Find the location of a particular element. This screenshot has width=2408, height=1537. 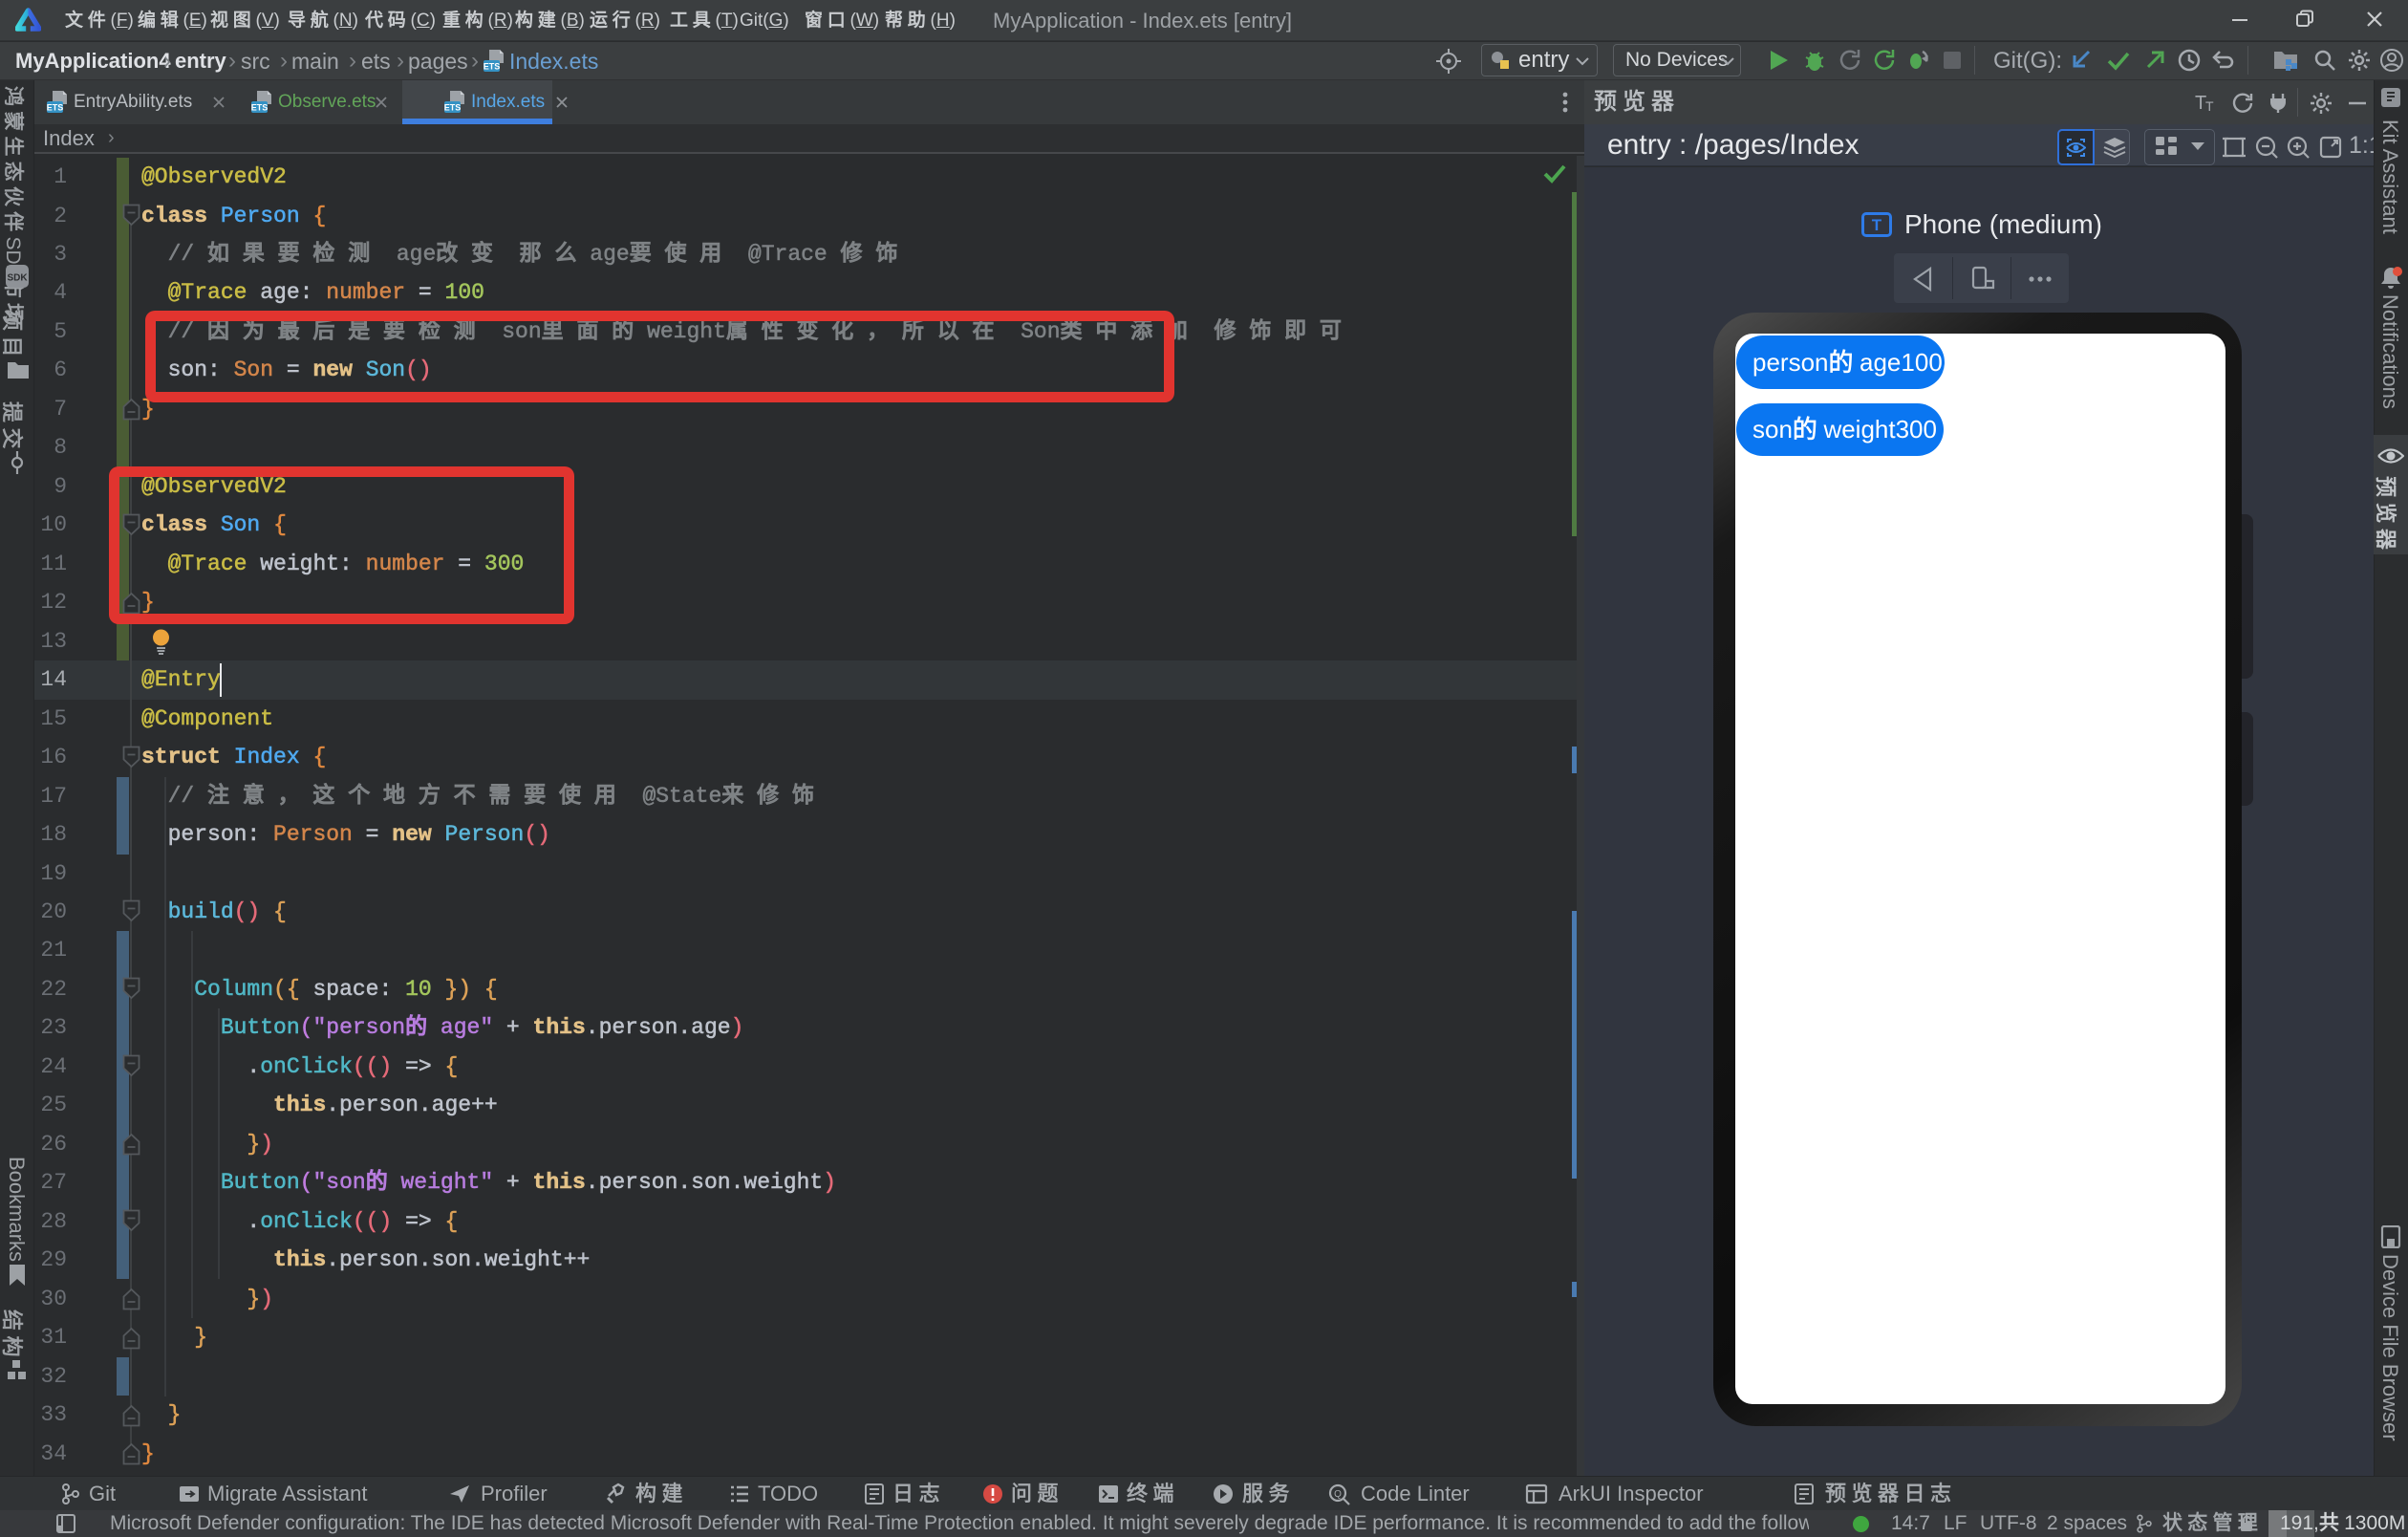

svg-text: SDK is located at coordinates (17, 278).